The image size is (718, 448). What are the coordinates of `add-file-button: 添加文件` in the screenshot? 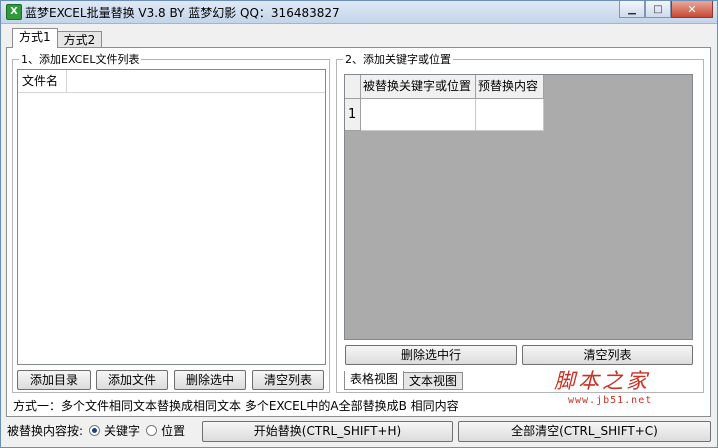 It's located at (132, 380).